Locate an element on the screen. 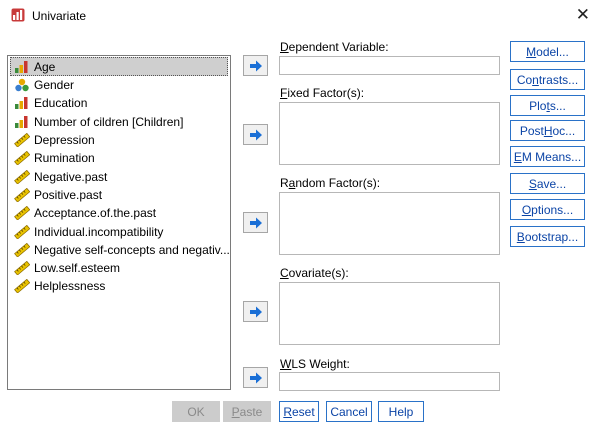  wls-weight-label: WLS Weight: is located at coordinates (315, 364).